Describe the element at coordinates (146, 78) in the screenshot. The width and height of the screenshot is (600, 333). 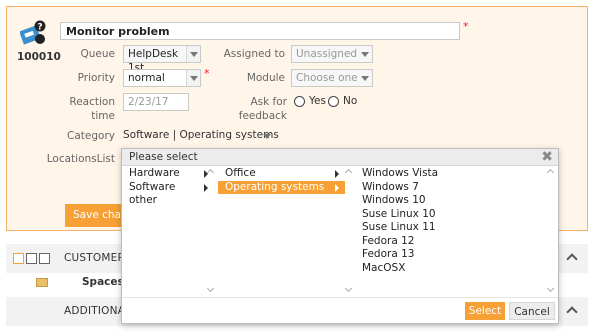
I see `priority-value: normal` at that location.